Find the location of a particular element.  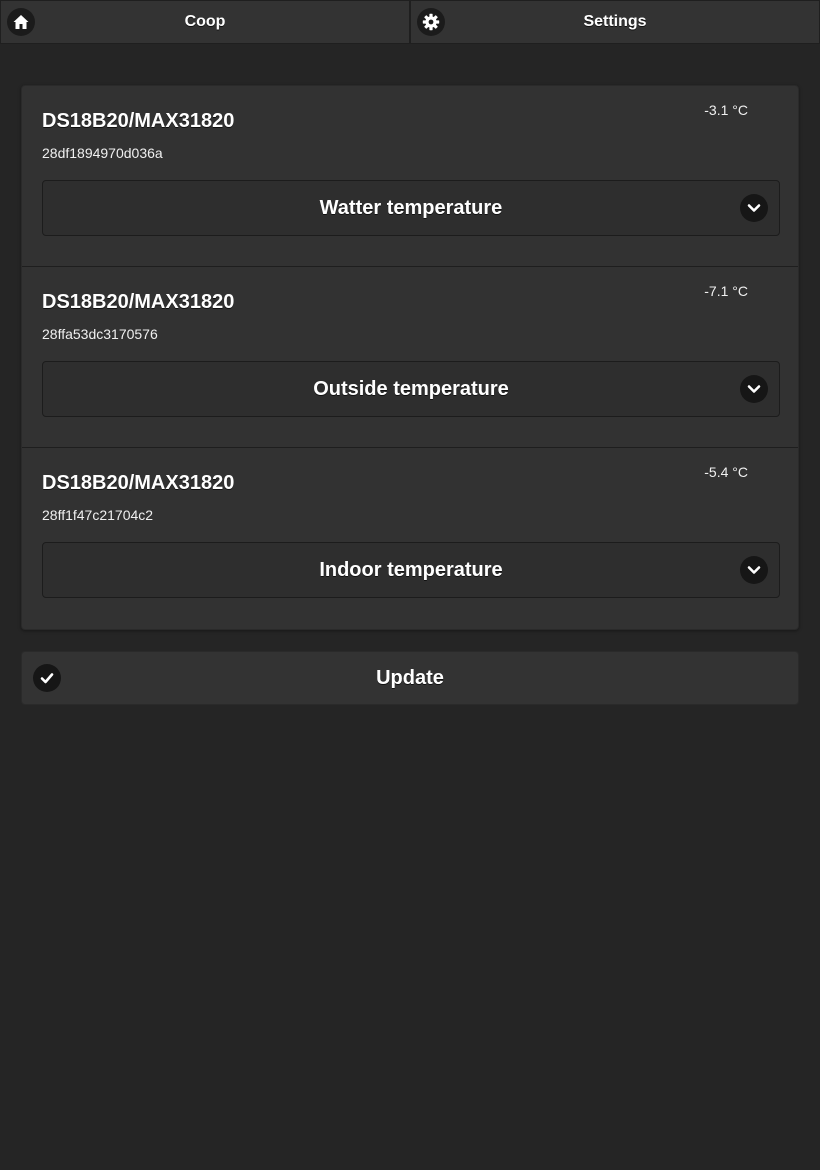

sensor-id: 28df1894970d036a is located at coordinates (102, 153).